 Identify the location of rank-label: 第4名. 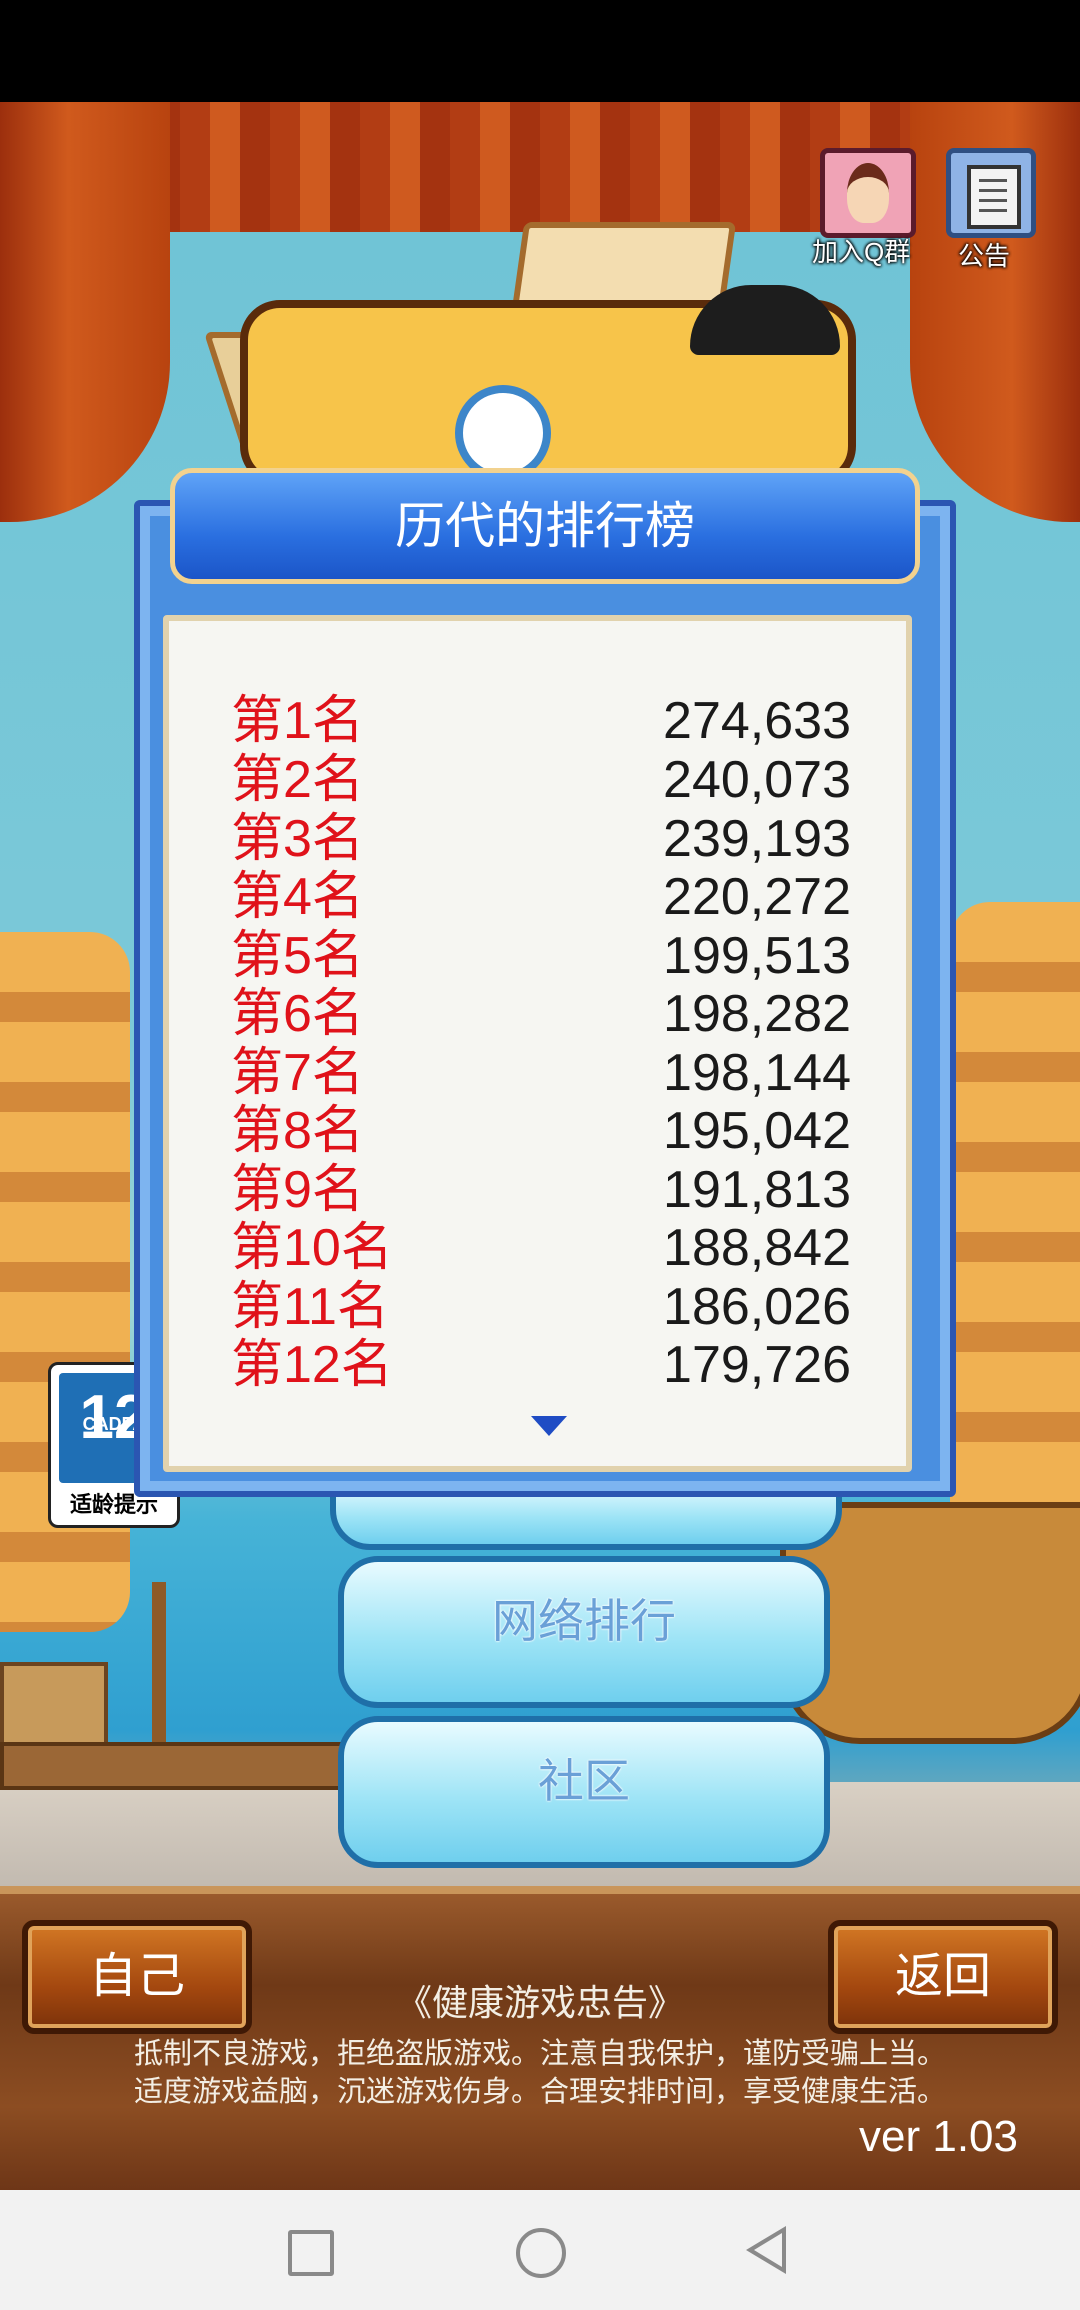
(297, 897).